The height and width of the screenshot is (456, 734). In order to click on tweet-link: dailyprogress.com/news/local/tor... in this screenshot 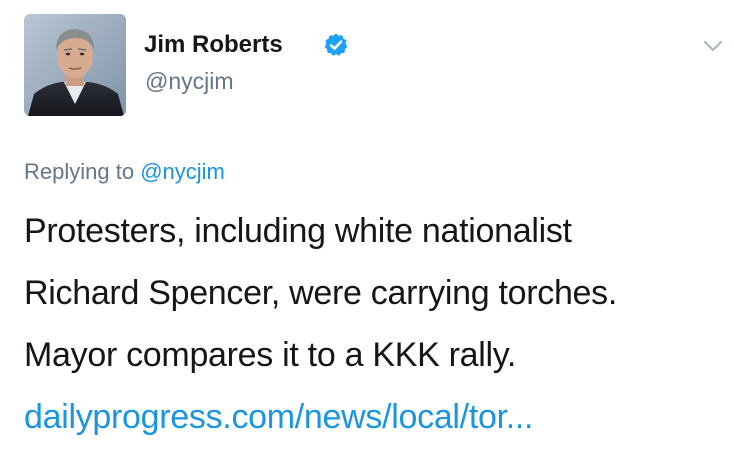, I will do `click(376, 417)`.